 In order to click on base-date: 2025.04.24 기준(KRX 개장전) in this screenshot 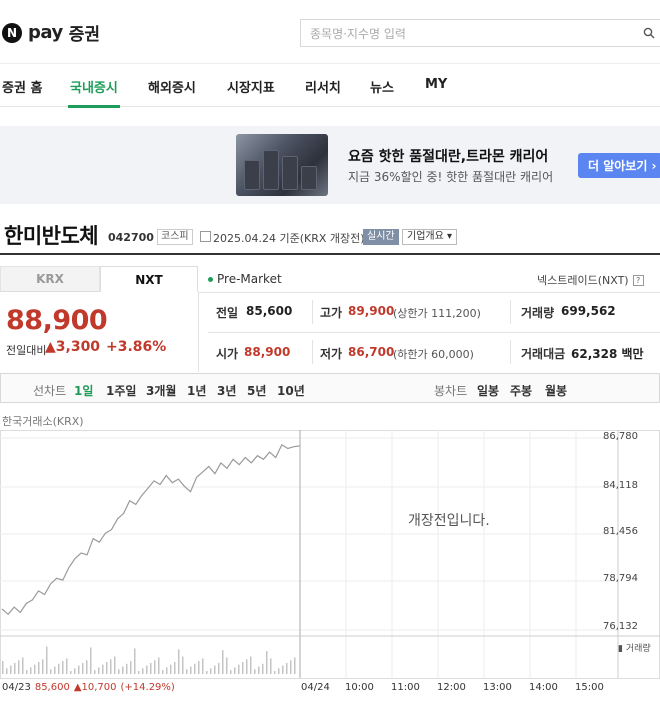, I will do `click(289, 238)`.